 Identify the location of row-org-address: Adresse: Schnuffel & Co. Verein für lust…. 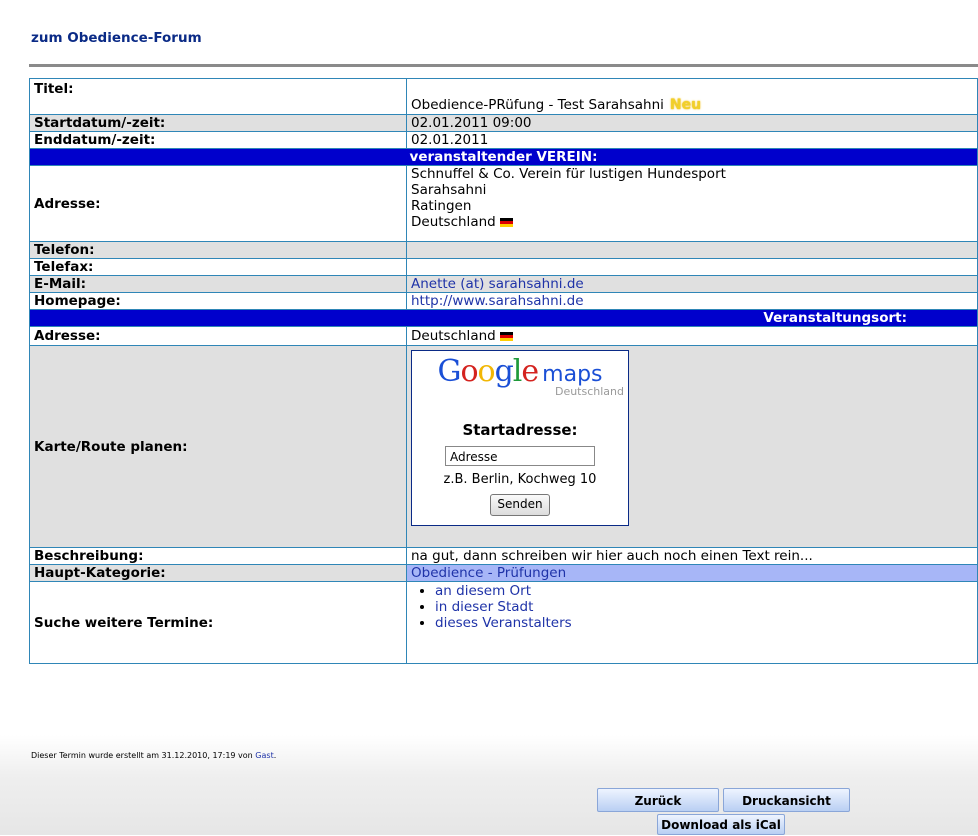
(503, 203).